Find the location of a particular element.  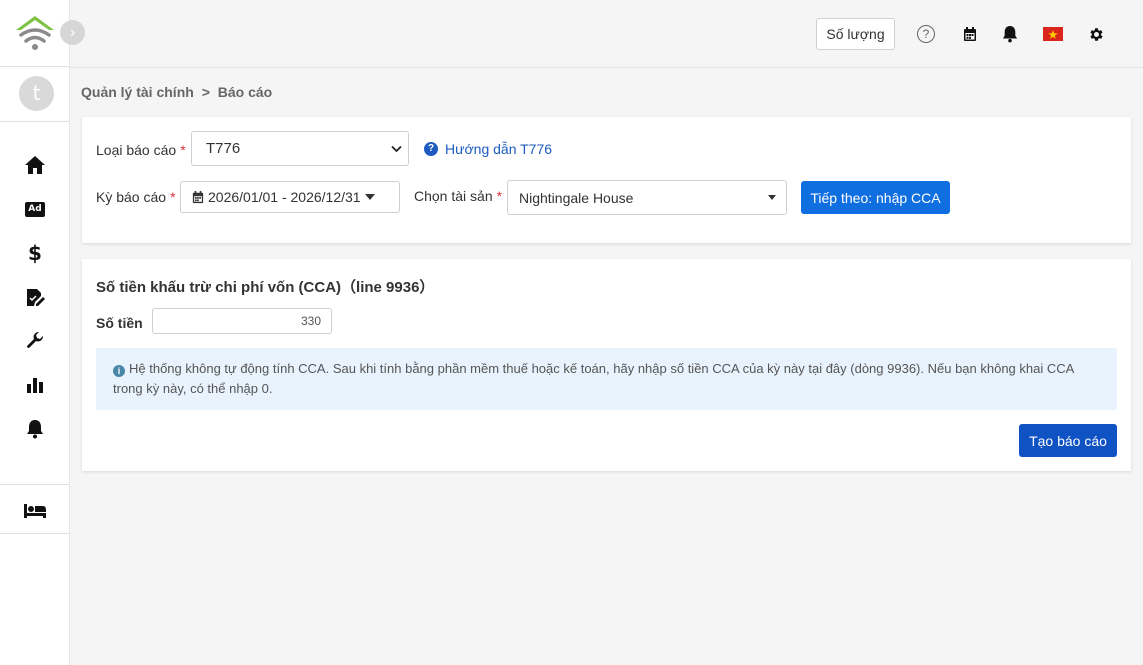

bar-chart-icon is located at coordinates (35, 385).